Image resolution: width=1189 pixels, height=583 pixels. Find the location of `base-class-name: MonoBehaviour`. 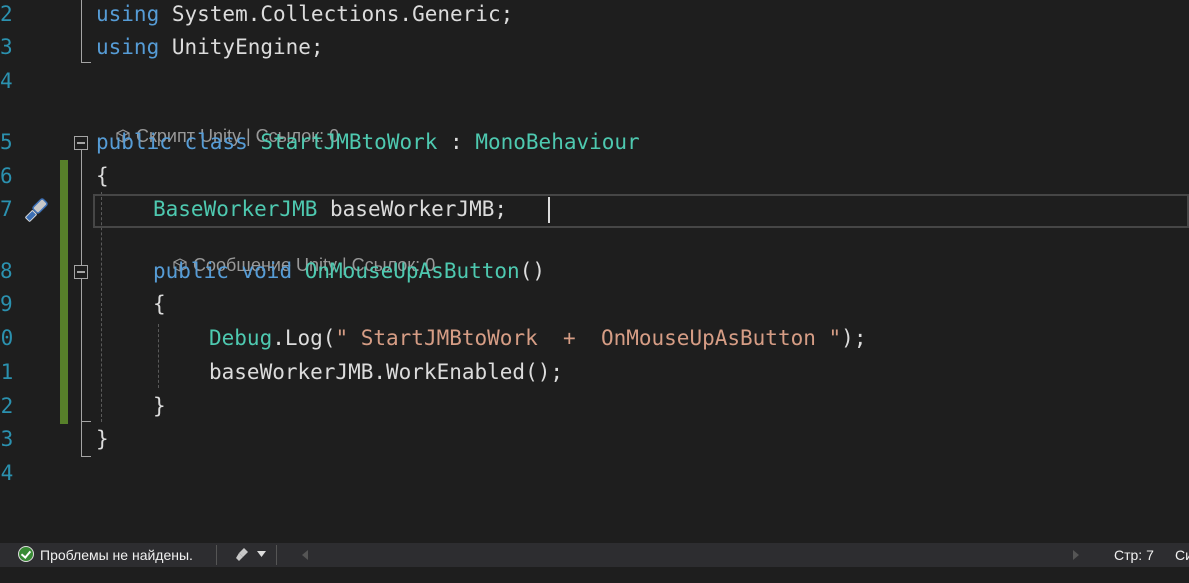

base-class-name: MonoBehaviour is located at coordinates (557, 142).